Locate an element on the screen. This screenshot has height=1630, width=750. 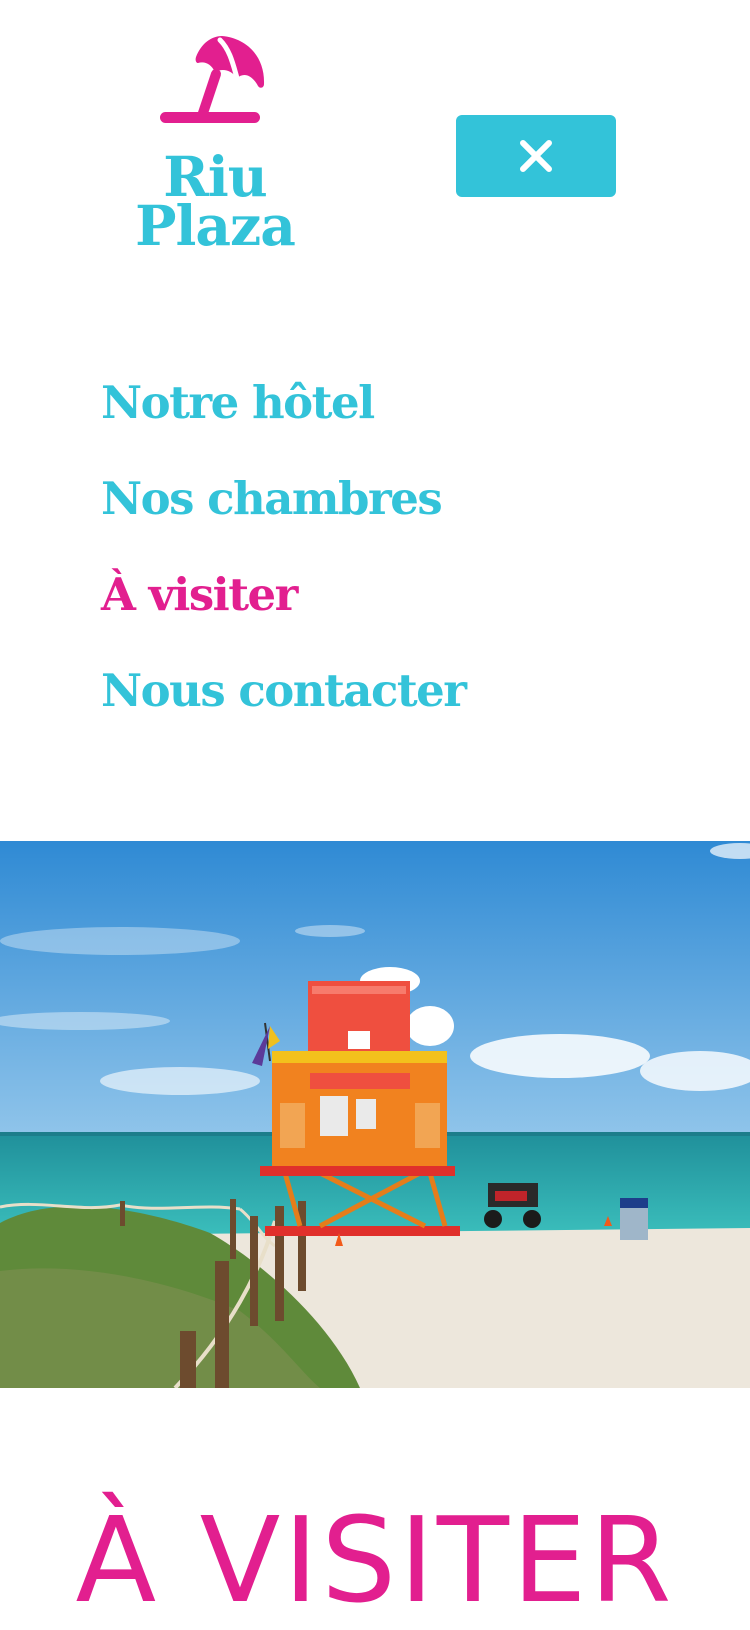
menu-link-a-visiter: À visiter is located at coordinates (283, 595).